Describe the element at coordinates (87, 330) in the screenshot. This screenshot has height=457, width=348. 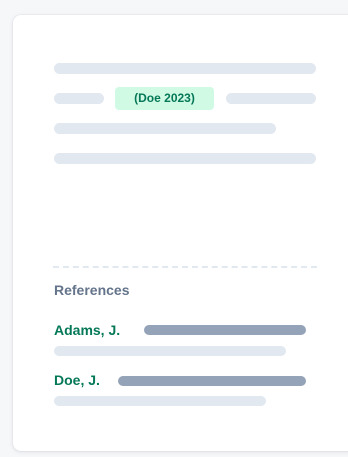
I see `reference-author: Adams, J.` at that location.